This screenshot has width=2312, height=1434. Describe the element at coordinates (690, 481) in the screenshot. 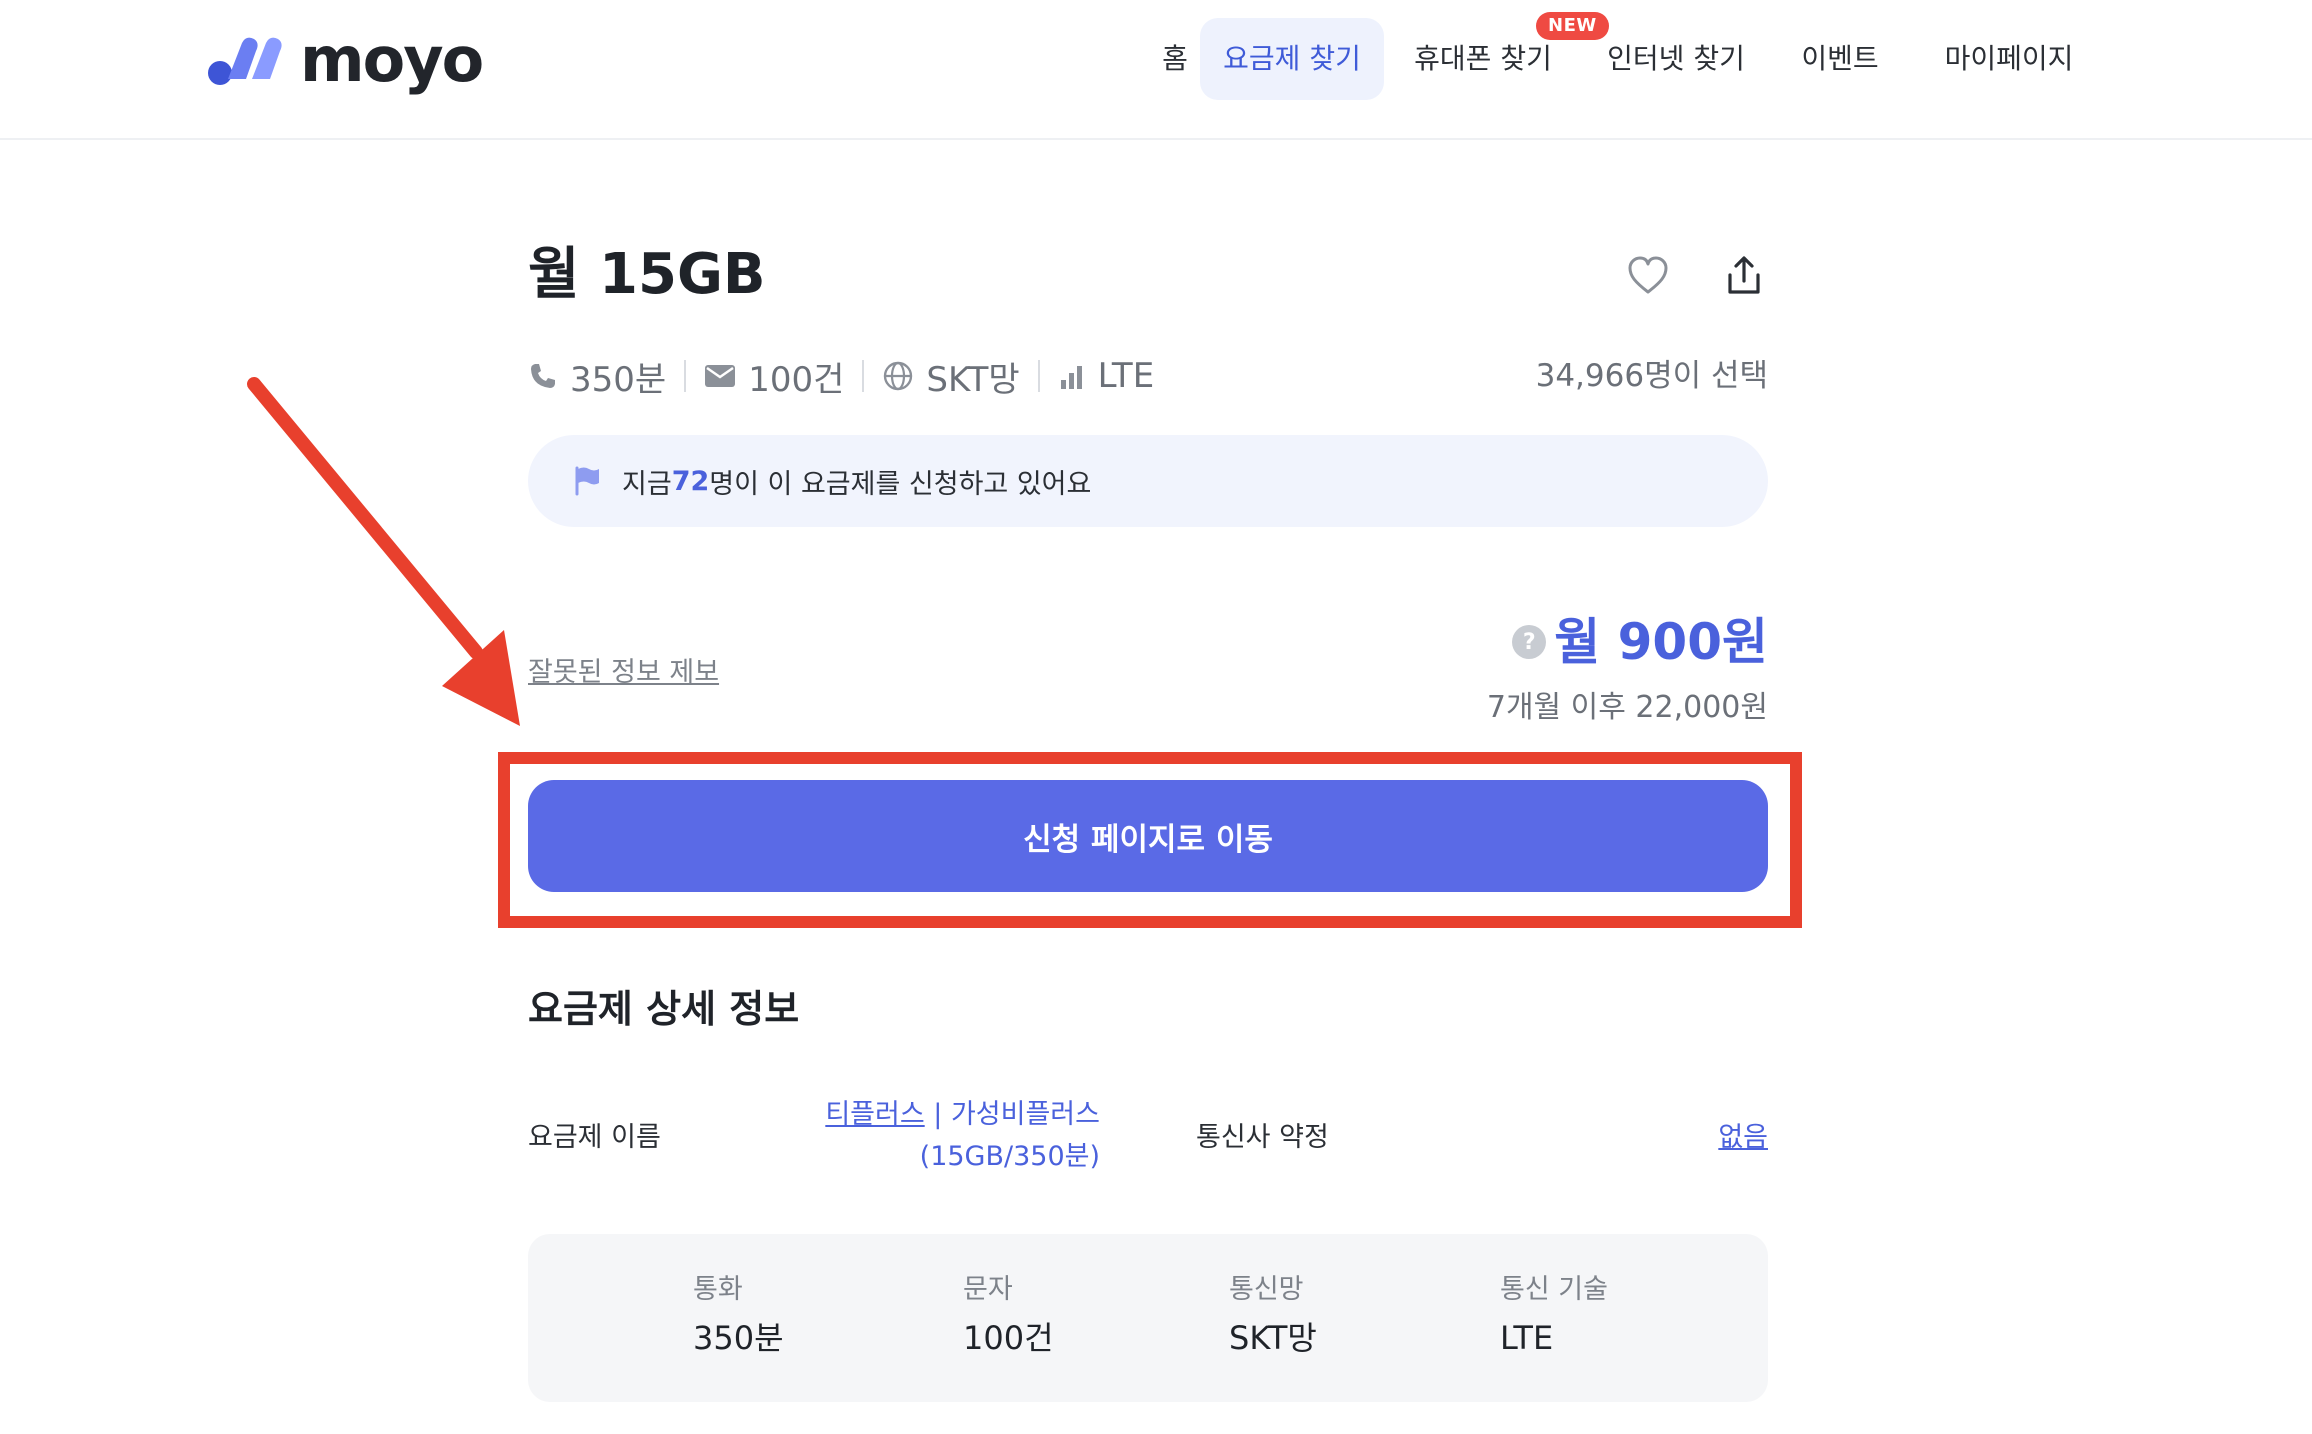

I see `notice-count: 72` at that location.